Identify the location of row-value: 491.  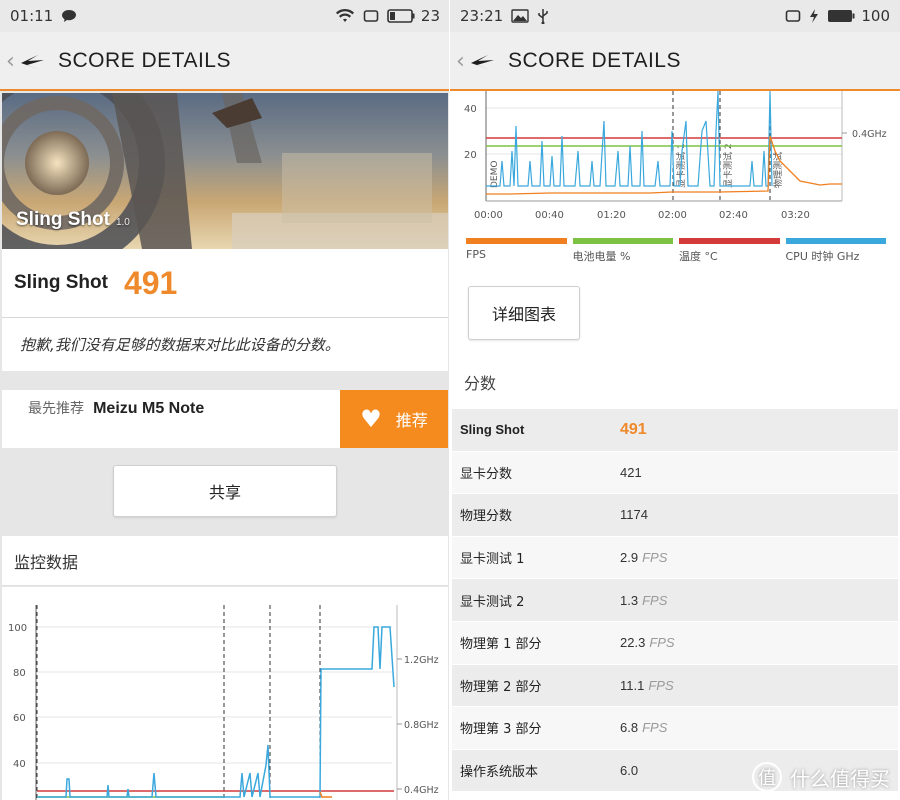
(633, 429).